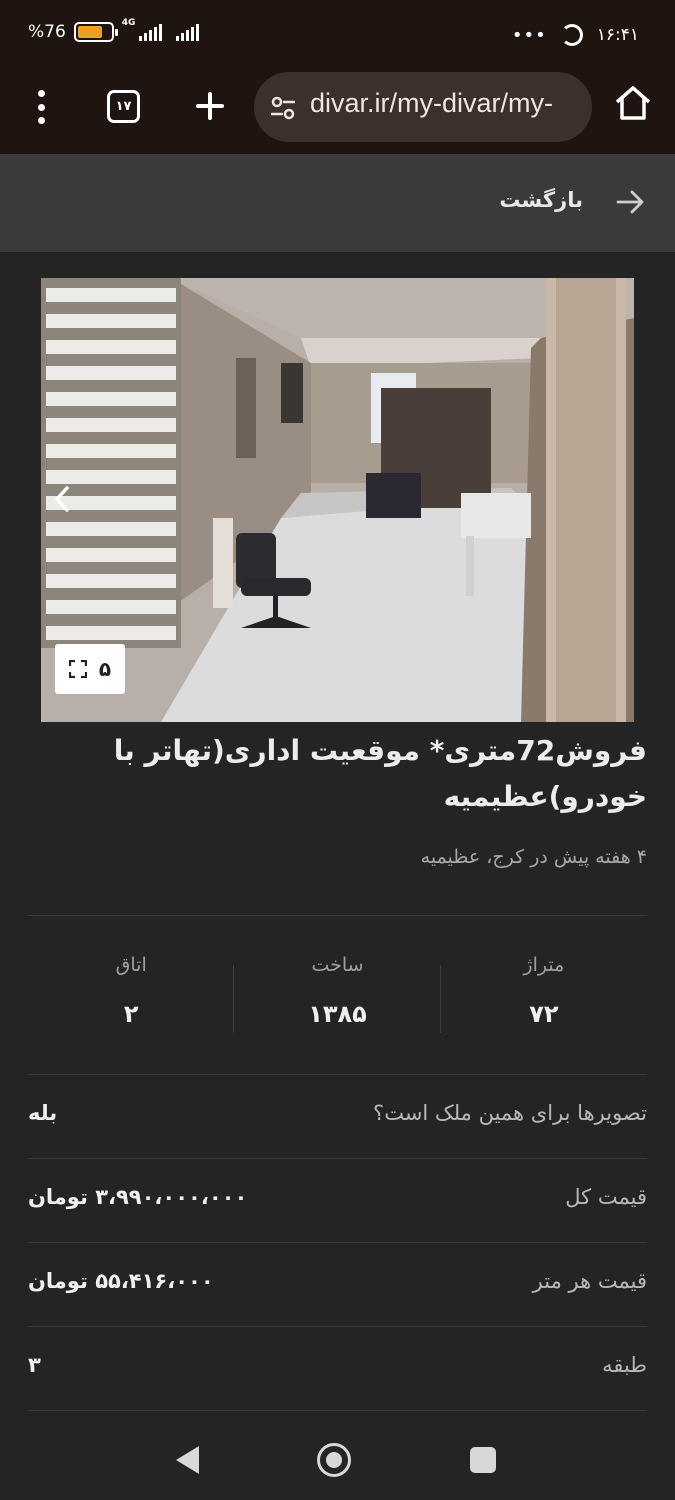  I want to click on detail-value: ۳،۹۹۰،۰۰۰،۰۰۰ تومان, so click(138, 1197).